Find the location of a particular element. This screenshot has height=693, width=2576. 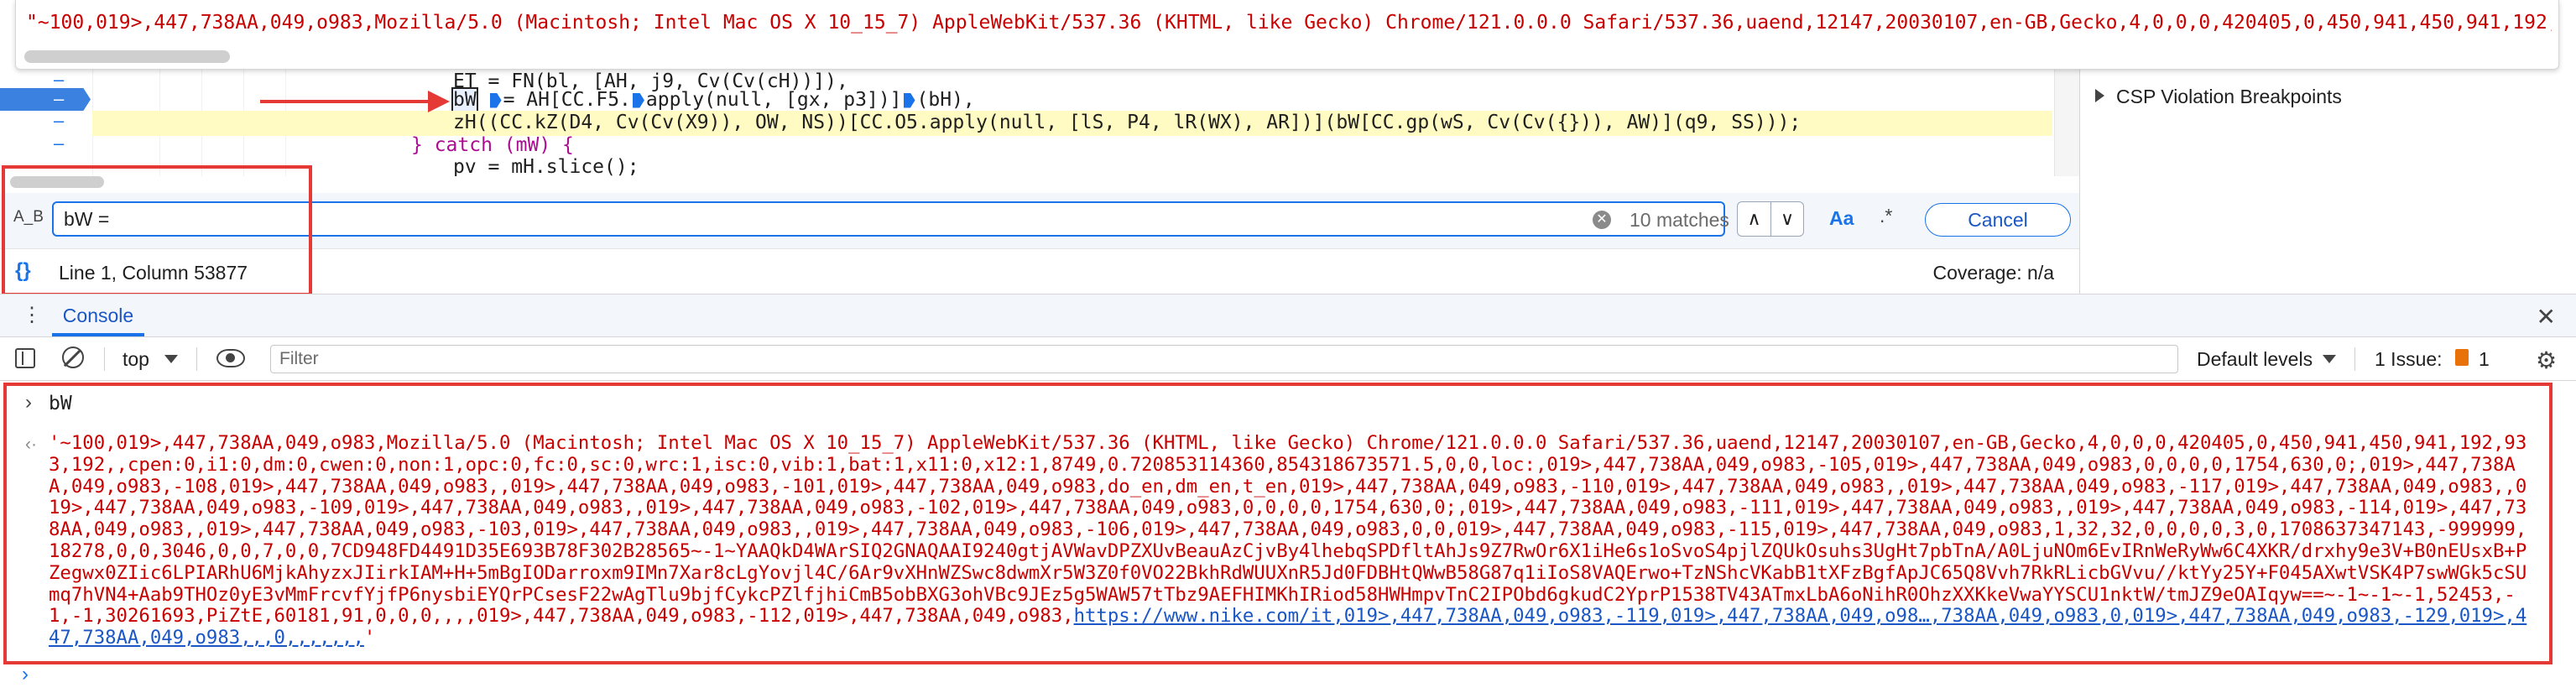

selected-token: bW is located at coordinates (464, 99).